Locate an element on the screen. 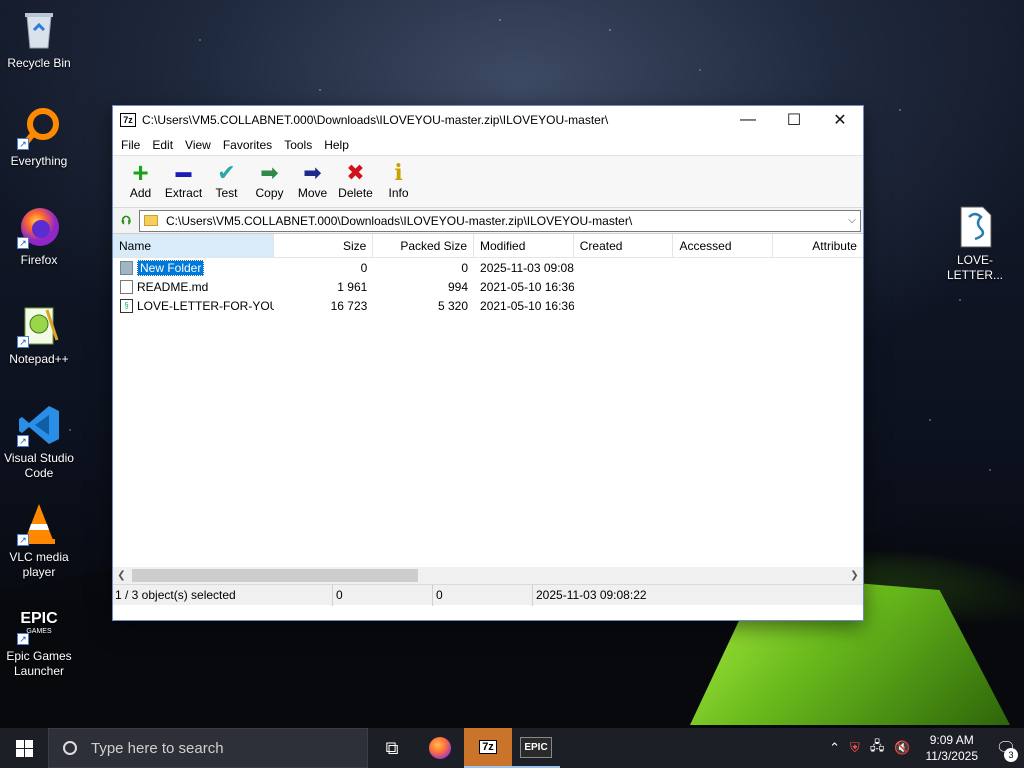 The height and width of the screenshot is (768, 1024). column-header-size: Size is located at coordinates (324, 245).